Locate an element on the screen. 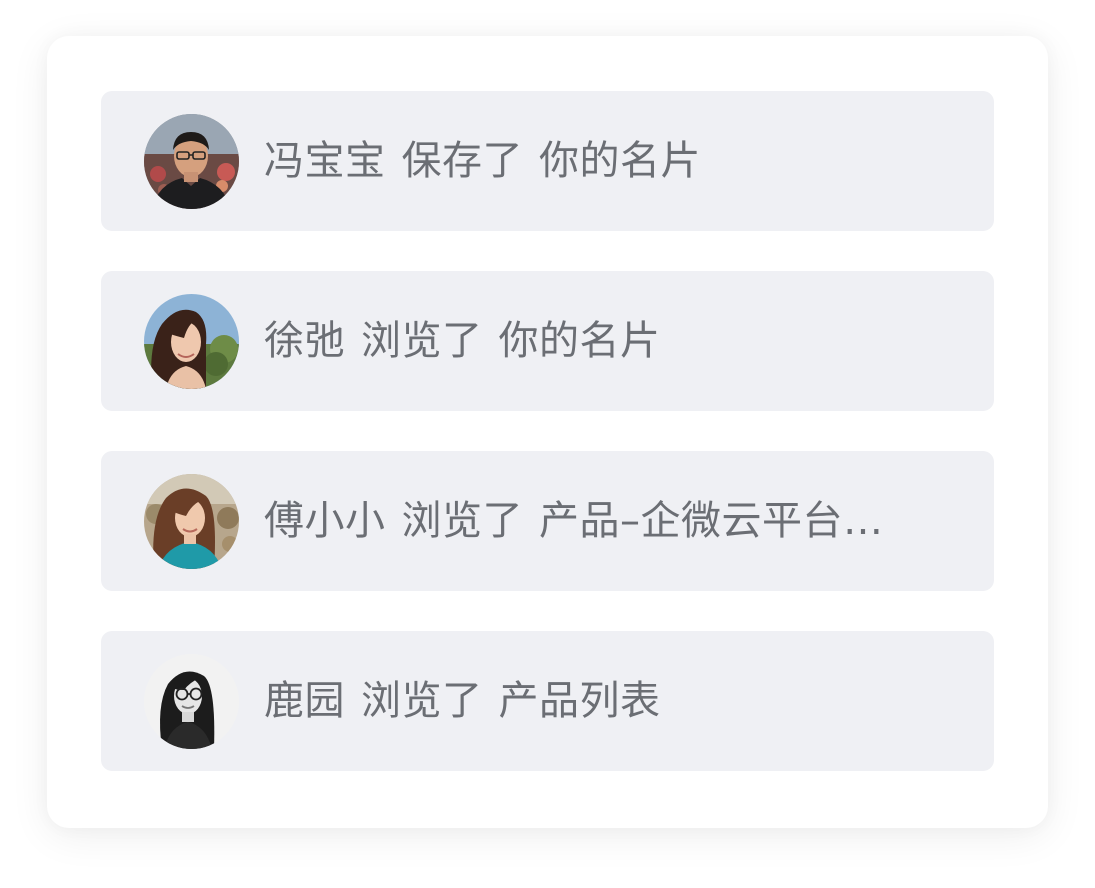 Image resolution: width=1095 pixels, height=888 pixels. user-name: 鹿园 is located at coordinates (304, 701).